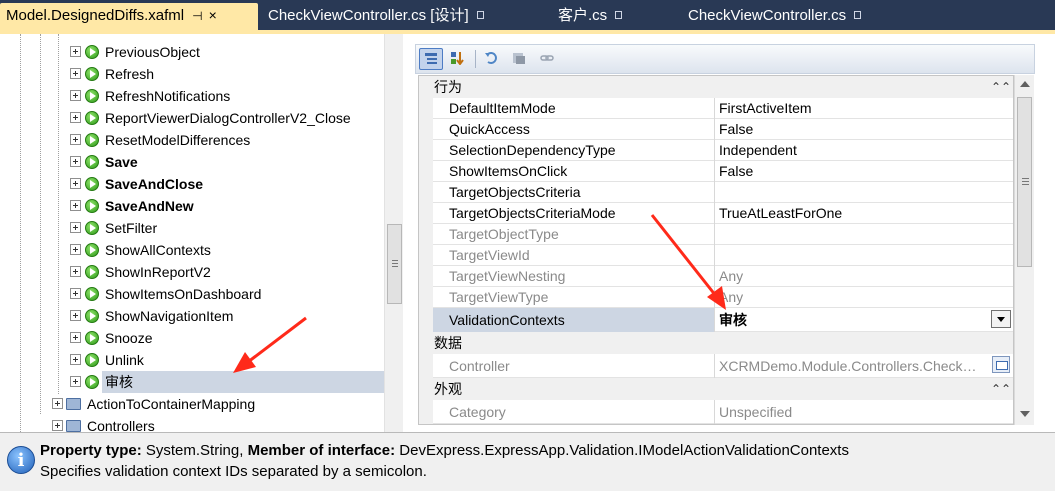 The width and height of the screenshot is (1055, 491). What do you see at coordinates (756, 412) in the screenshot?
I see `property-value: Unspecified` at bounding box center [756, 412].